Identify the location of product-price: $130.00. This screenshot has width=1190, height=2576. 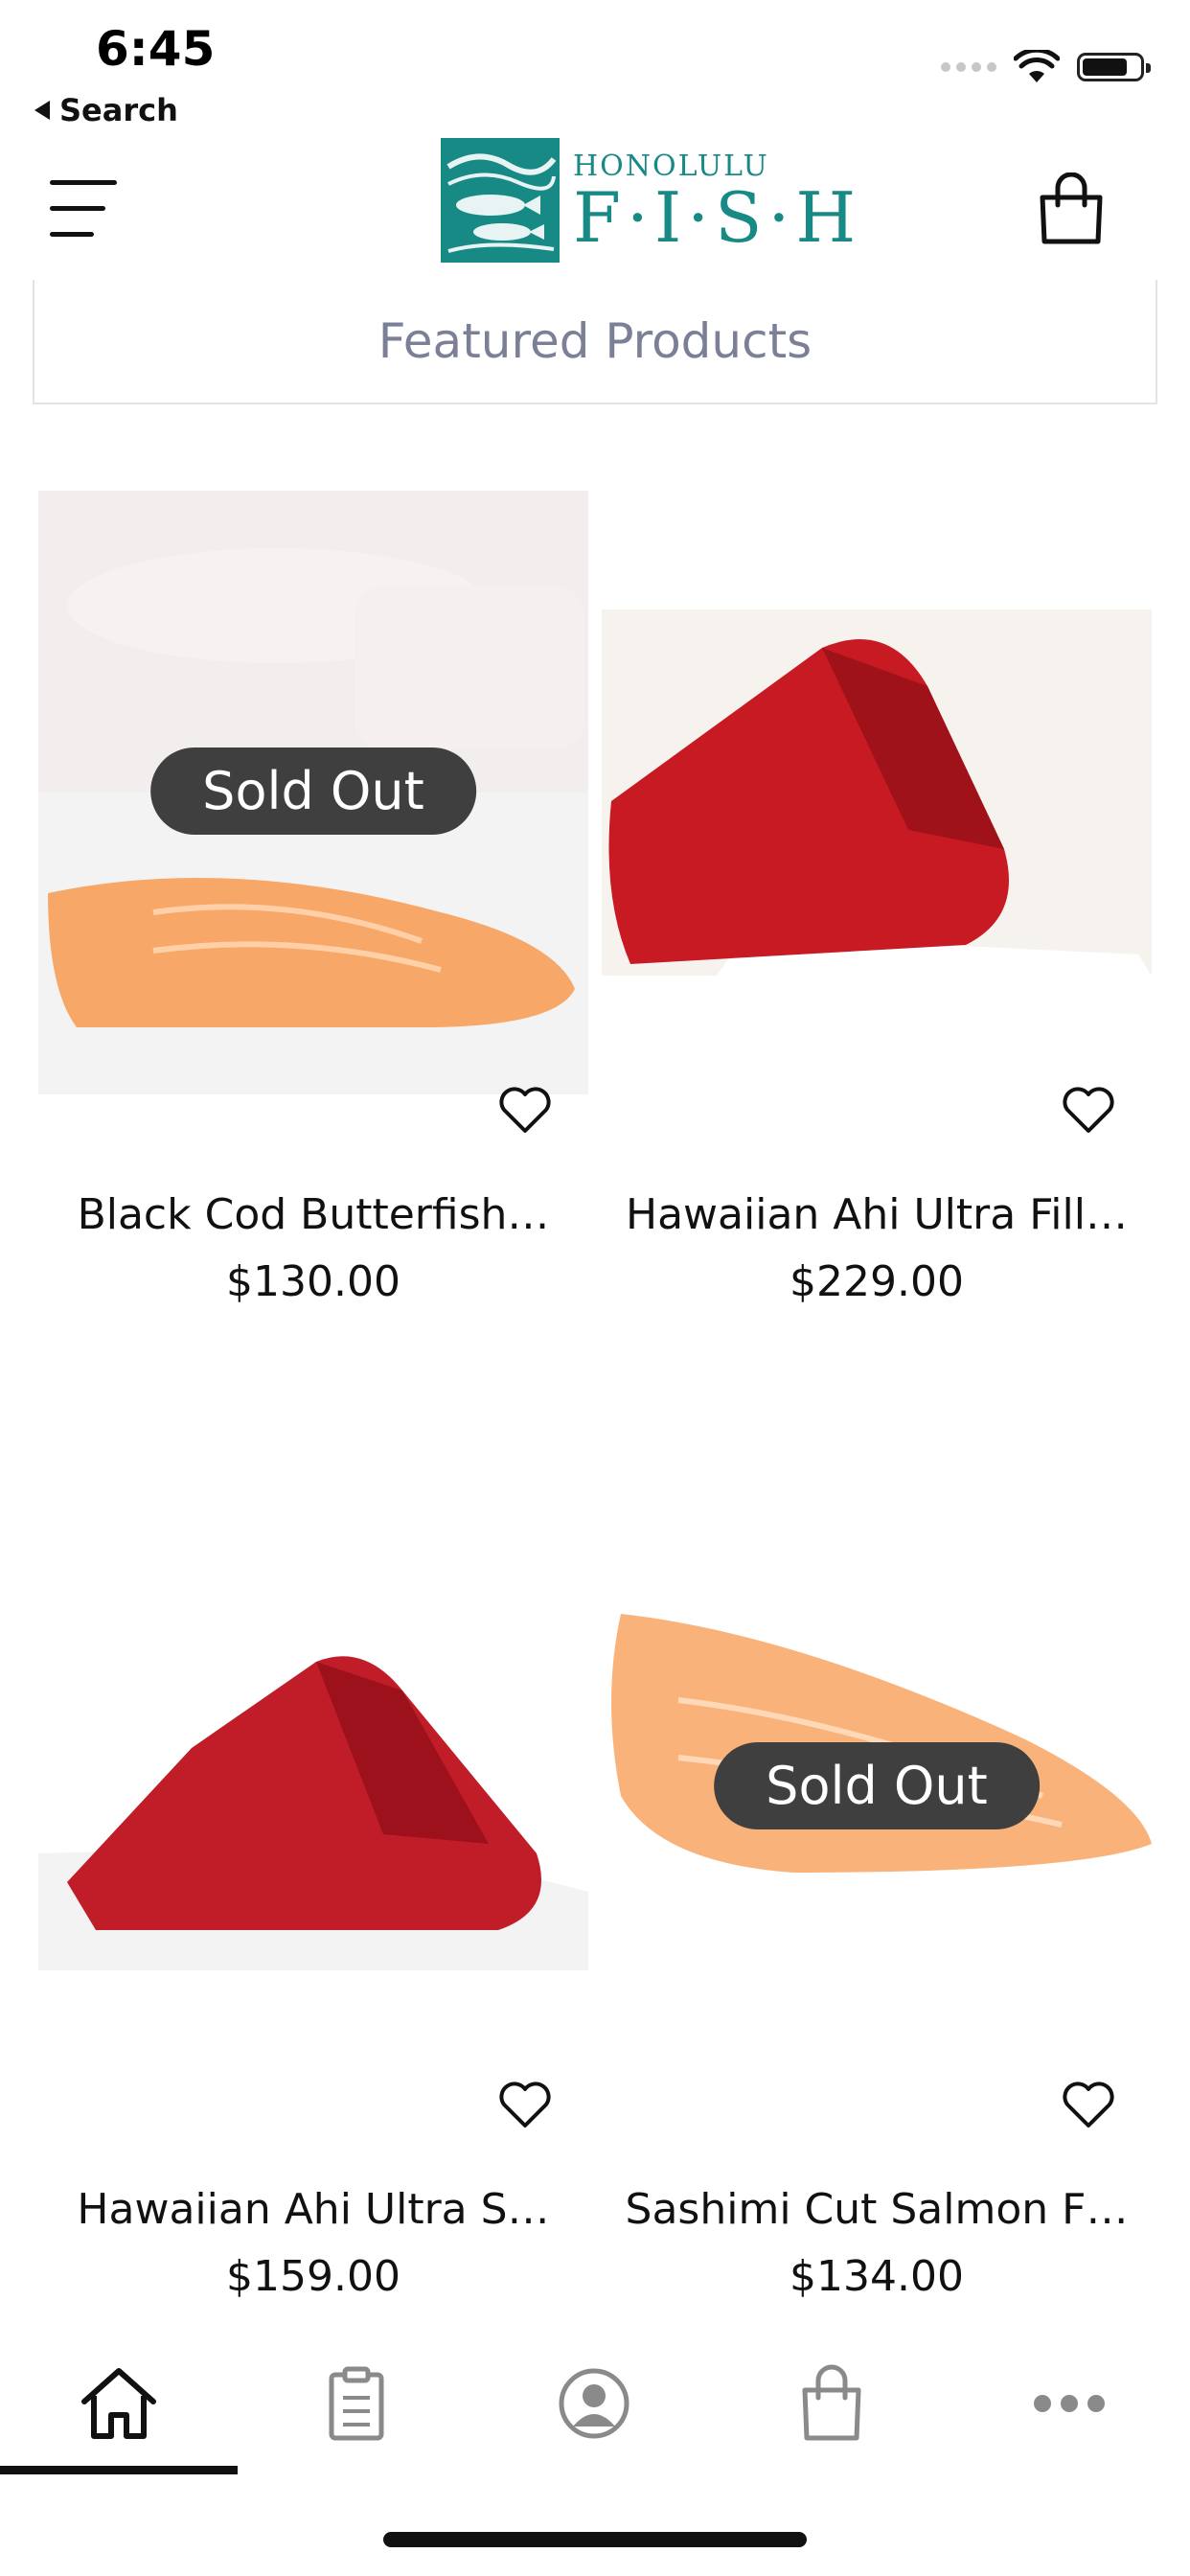
(313, 1281).